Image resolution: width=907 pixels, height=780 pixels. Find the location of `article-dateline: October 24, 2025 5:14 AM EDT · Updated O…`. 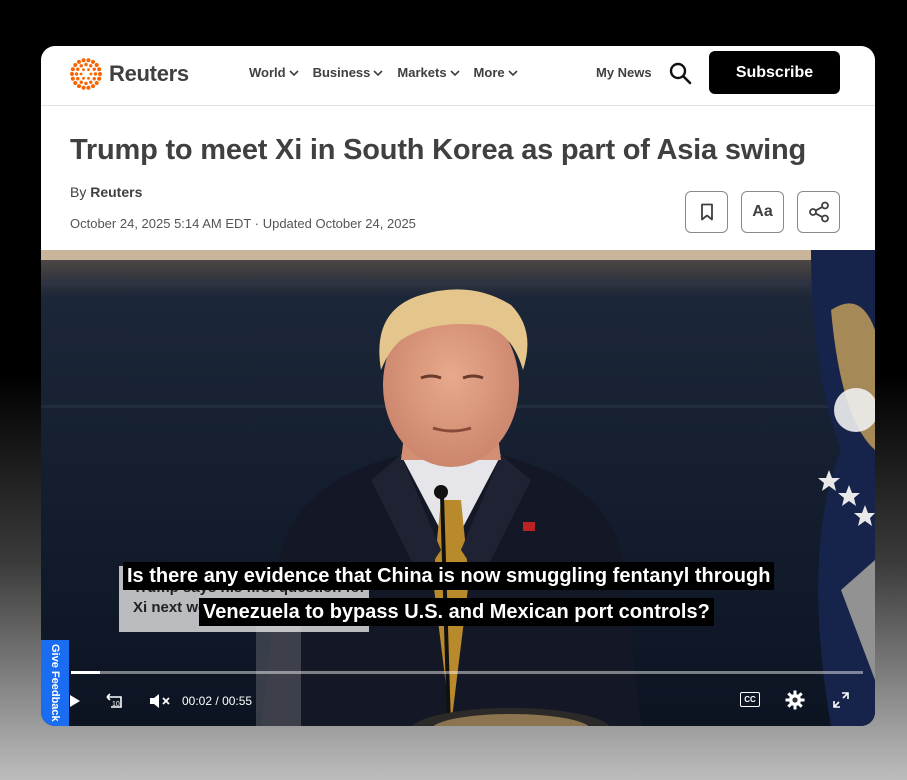

article-dateline: October 24, 2025 5:14 AM EDT · Updated O… is located at coordinates (243, 223).